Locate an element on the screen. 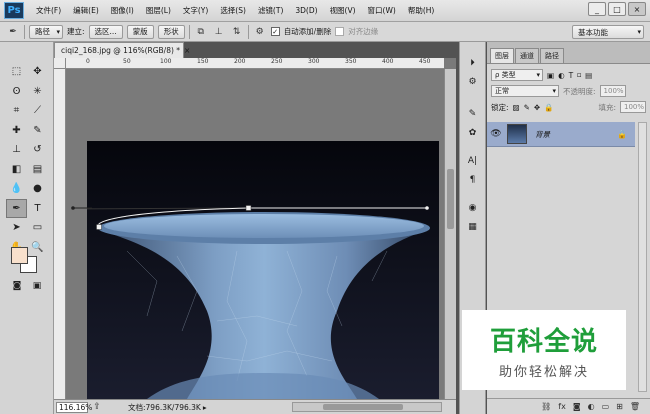  ruler-origin is located at coordinates (60, 63).